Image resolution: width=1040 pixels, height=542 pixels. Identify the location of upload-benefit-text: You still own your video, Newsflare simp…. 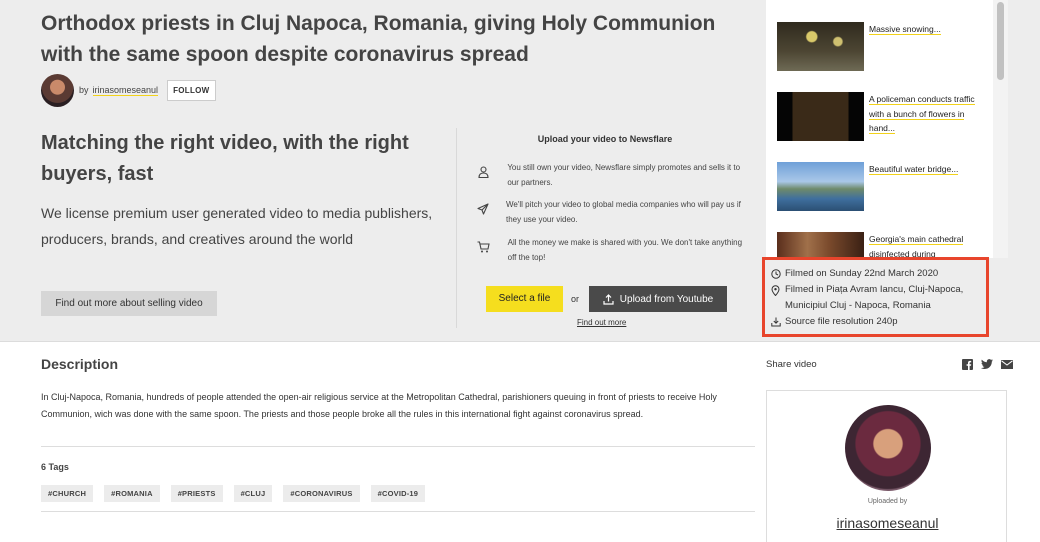
(624, 175).